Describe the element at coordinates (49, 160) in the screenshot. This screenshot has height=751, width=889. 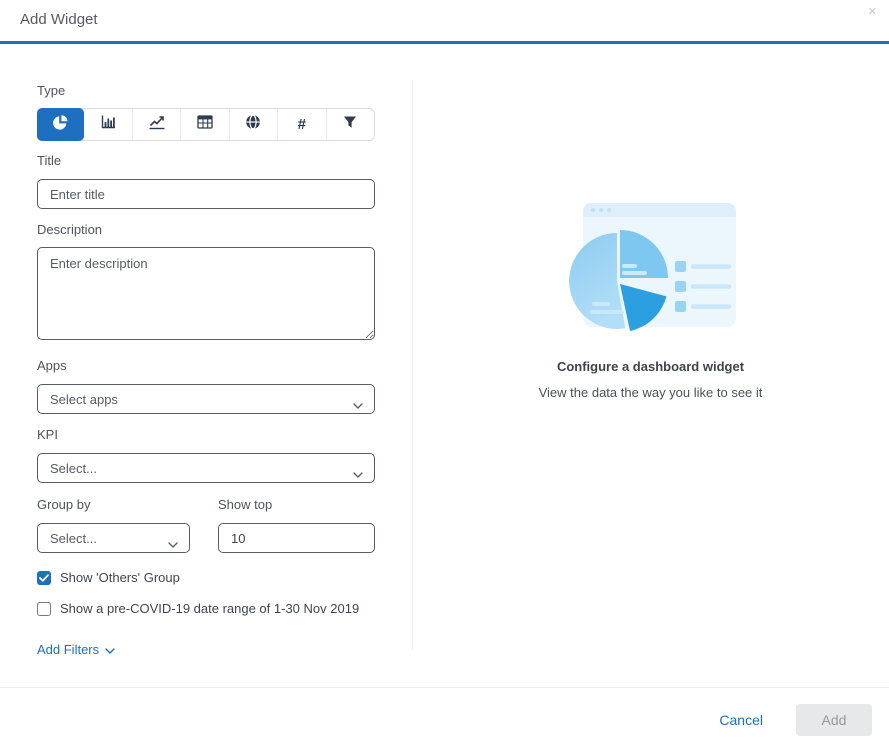
I see `title-label: Title` at that location.